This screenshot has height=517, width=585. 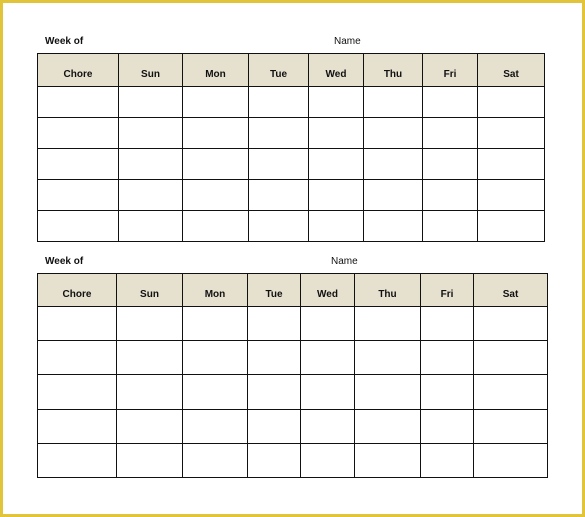 I want to click on column-header-mon: Mon, so click(x=215, y=70).